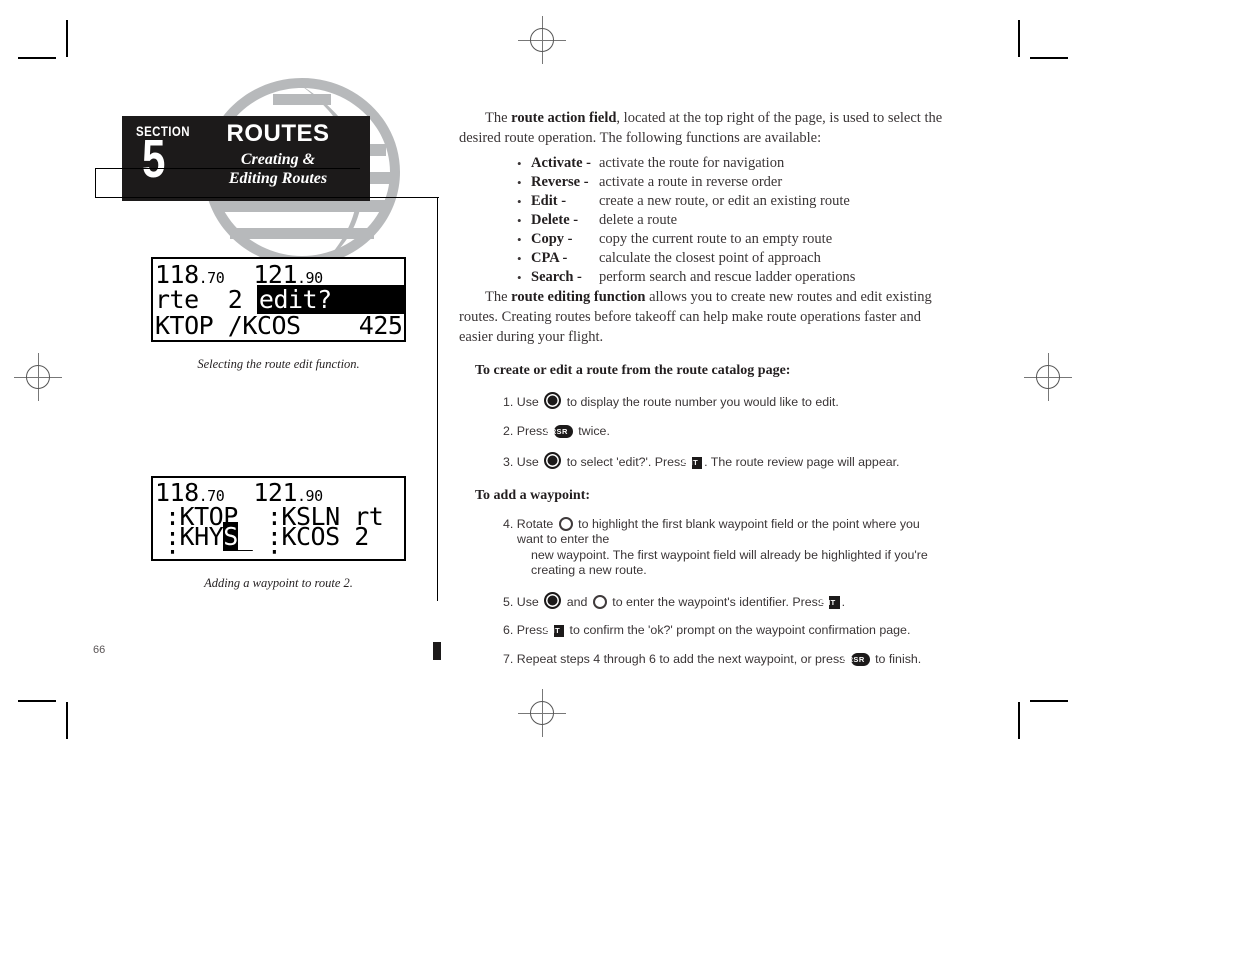 This screenshot has height=954, width=1235. I want to click on waypoint-row-3: :_____ :_____, so click(260, 549).